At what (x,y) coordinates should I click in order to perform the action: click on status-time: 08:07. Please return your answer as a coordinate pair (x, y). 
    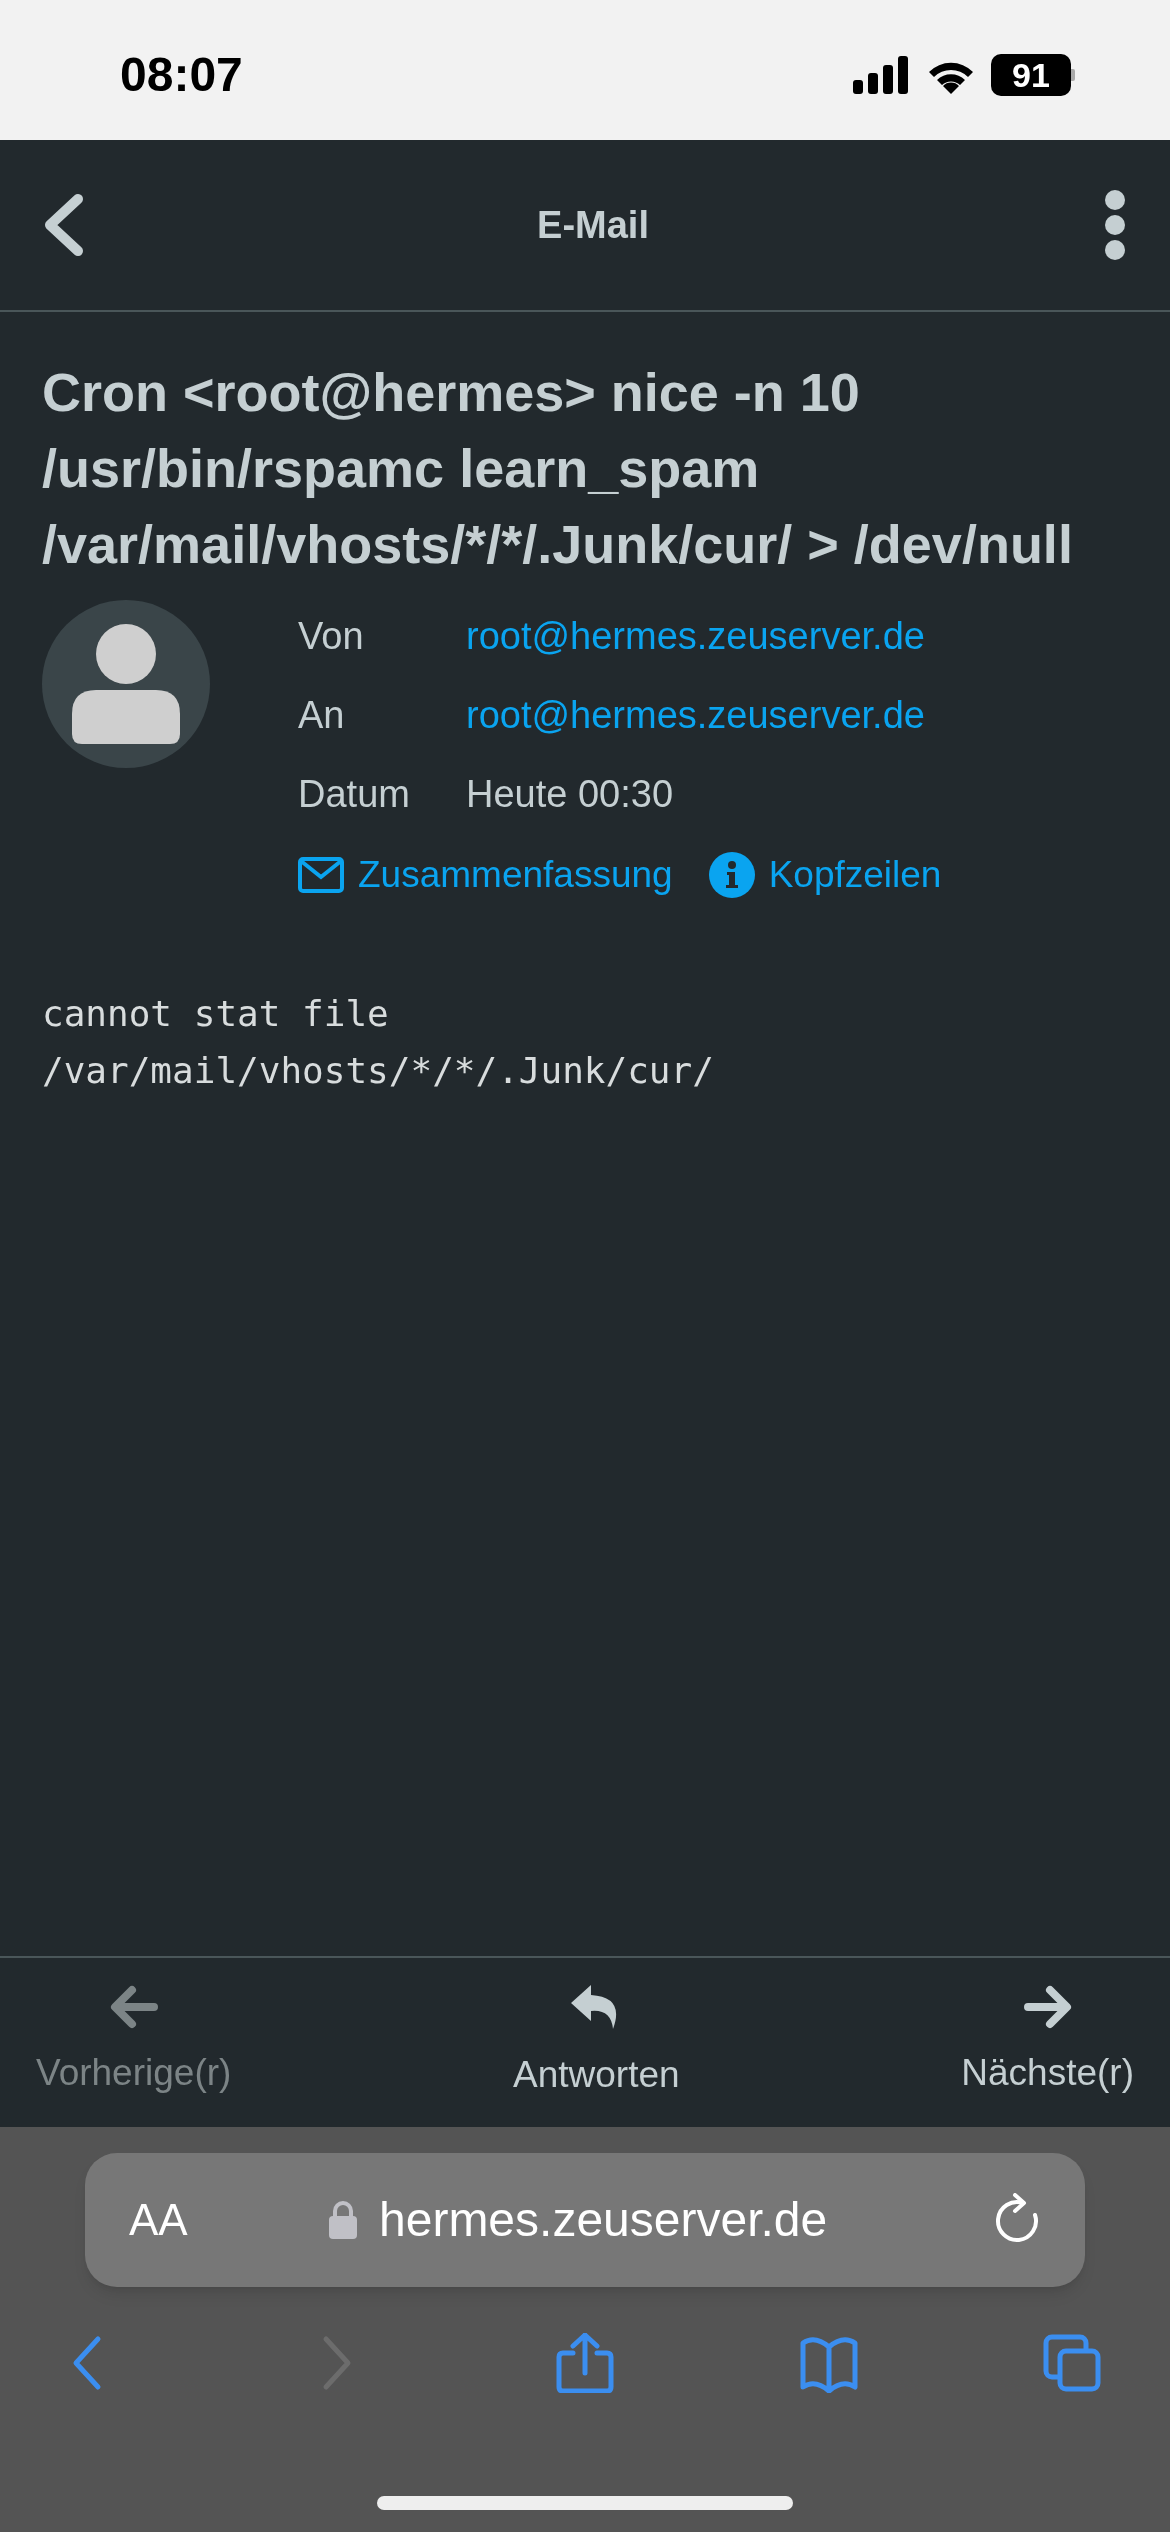
    Looking at the image, I should click on (181, 75).